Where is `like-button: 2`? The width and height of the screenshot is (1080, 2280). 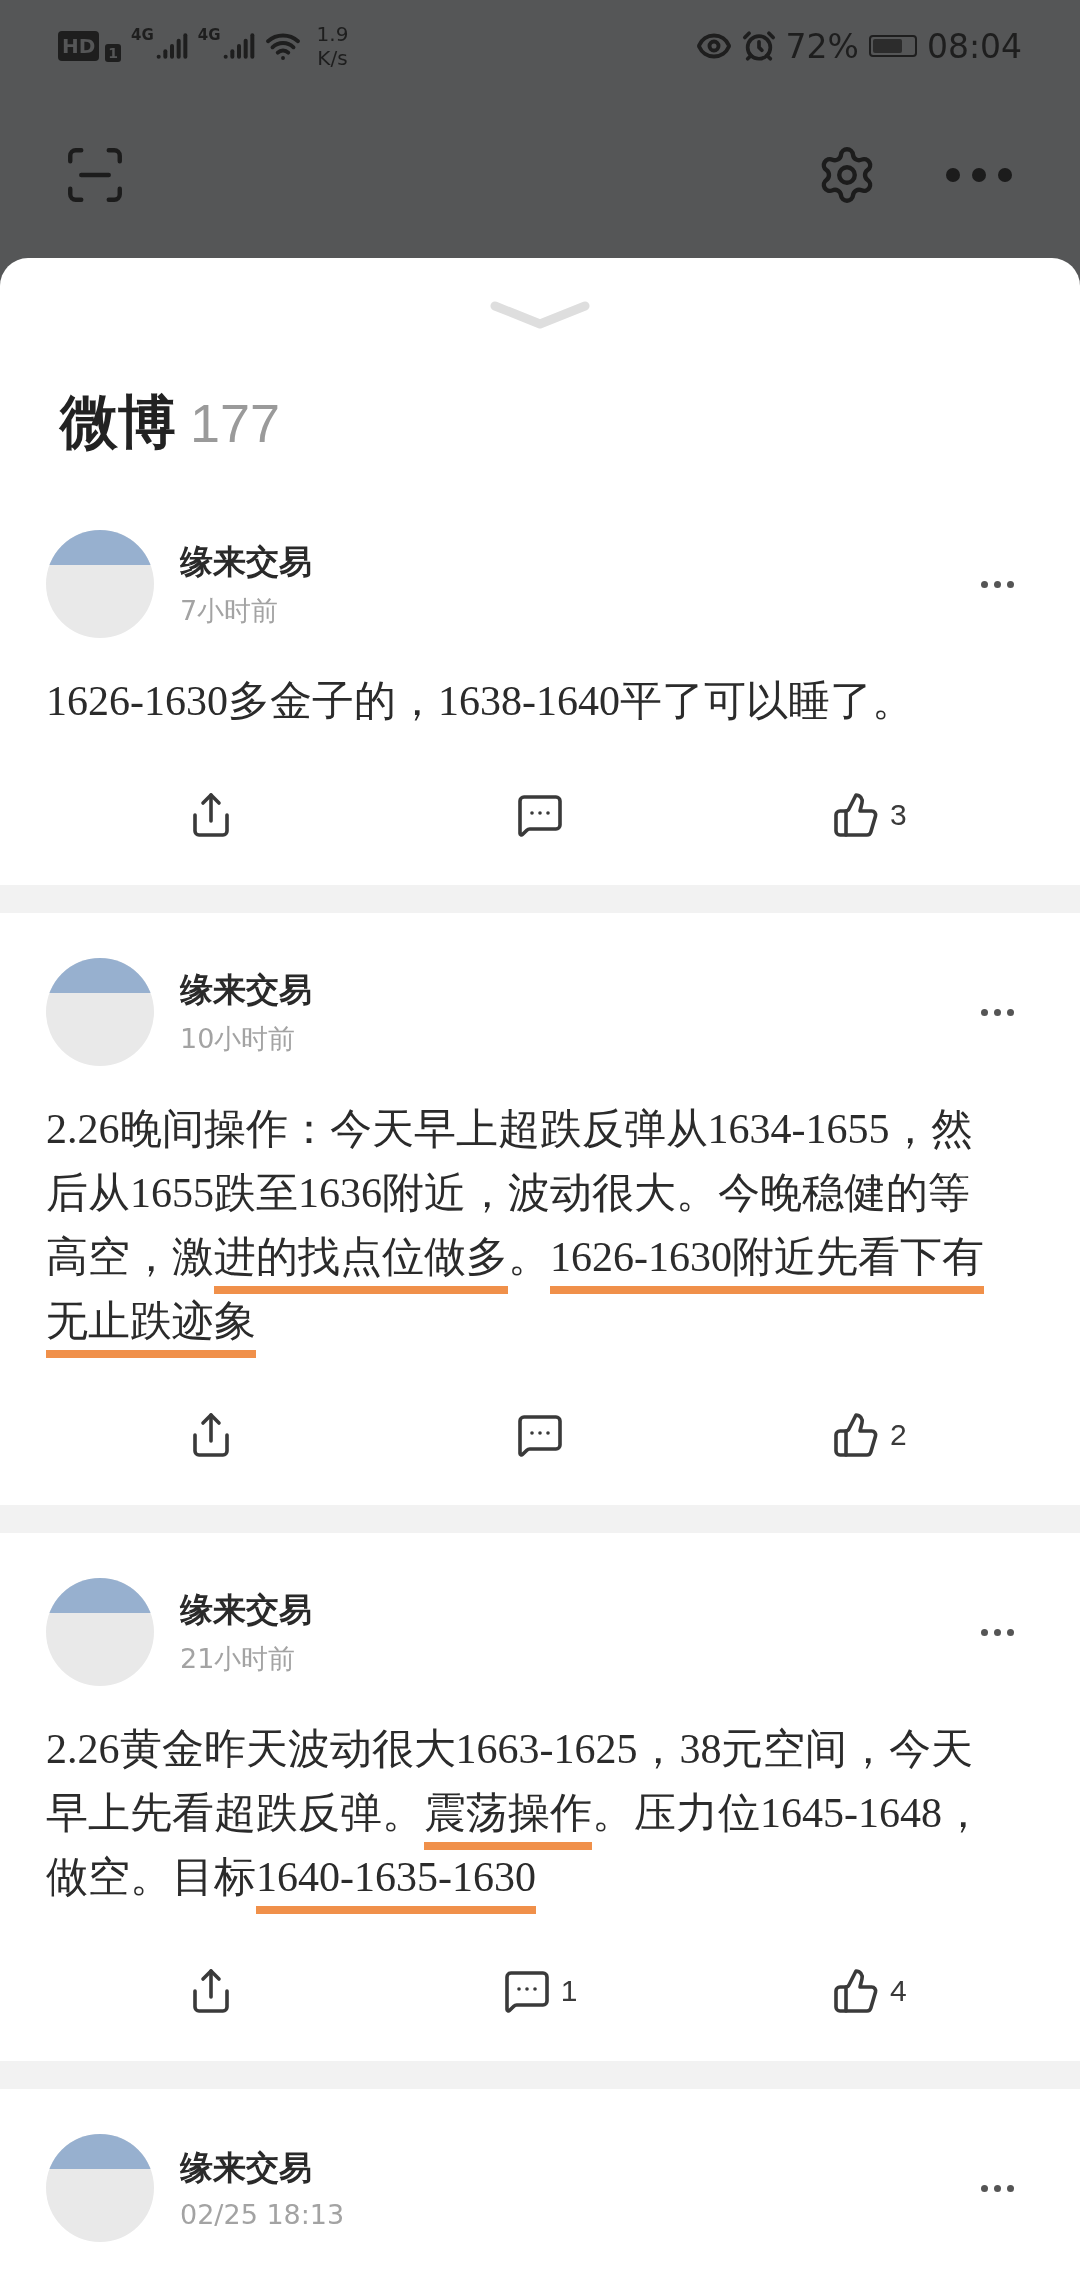 like-button: 2 is located at coordinates (869, 1435).